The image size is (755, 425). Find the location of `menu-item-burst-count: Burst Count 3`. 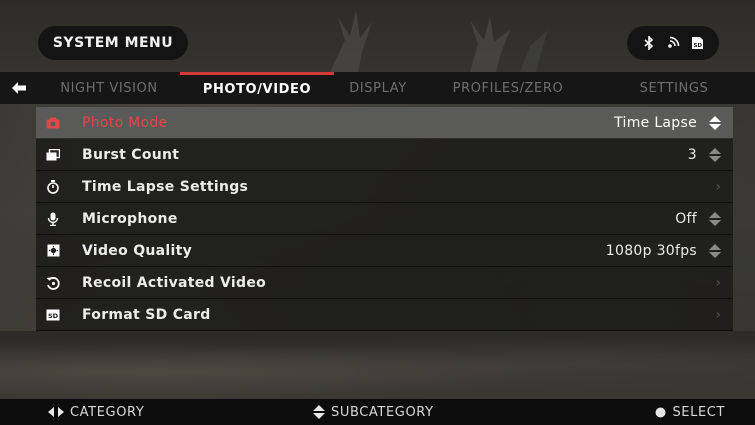

menu-item-burst-count: Burst Count 3 is located at coordinates (384, 155).